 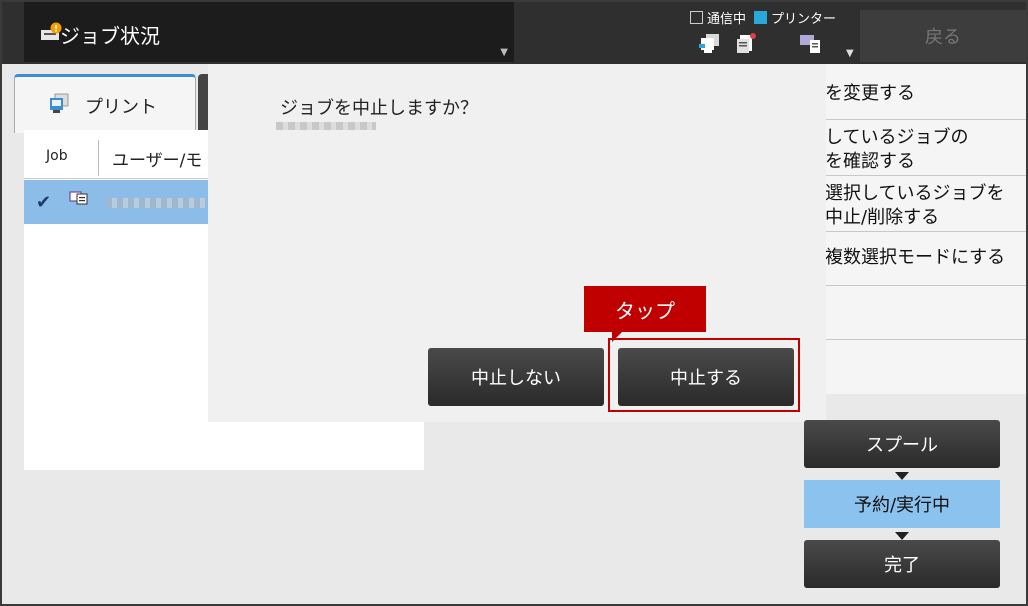 What do you see at coordinates (51, 31) in the screenshot?
I see `job-status-icon` at bounding box center [51, 31].